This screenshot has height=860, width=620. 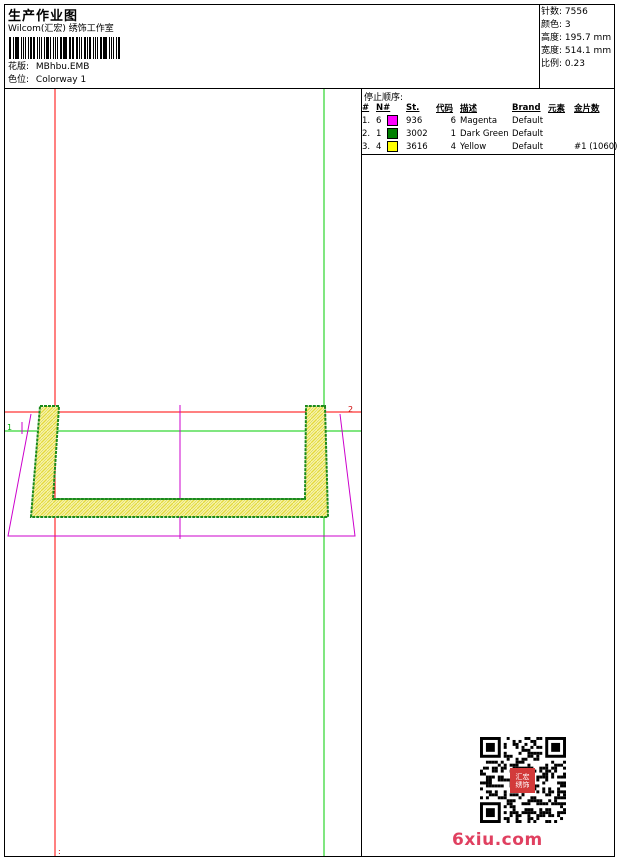 I want to click on stats-divider, so click(x=539, y=46).